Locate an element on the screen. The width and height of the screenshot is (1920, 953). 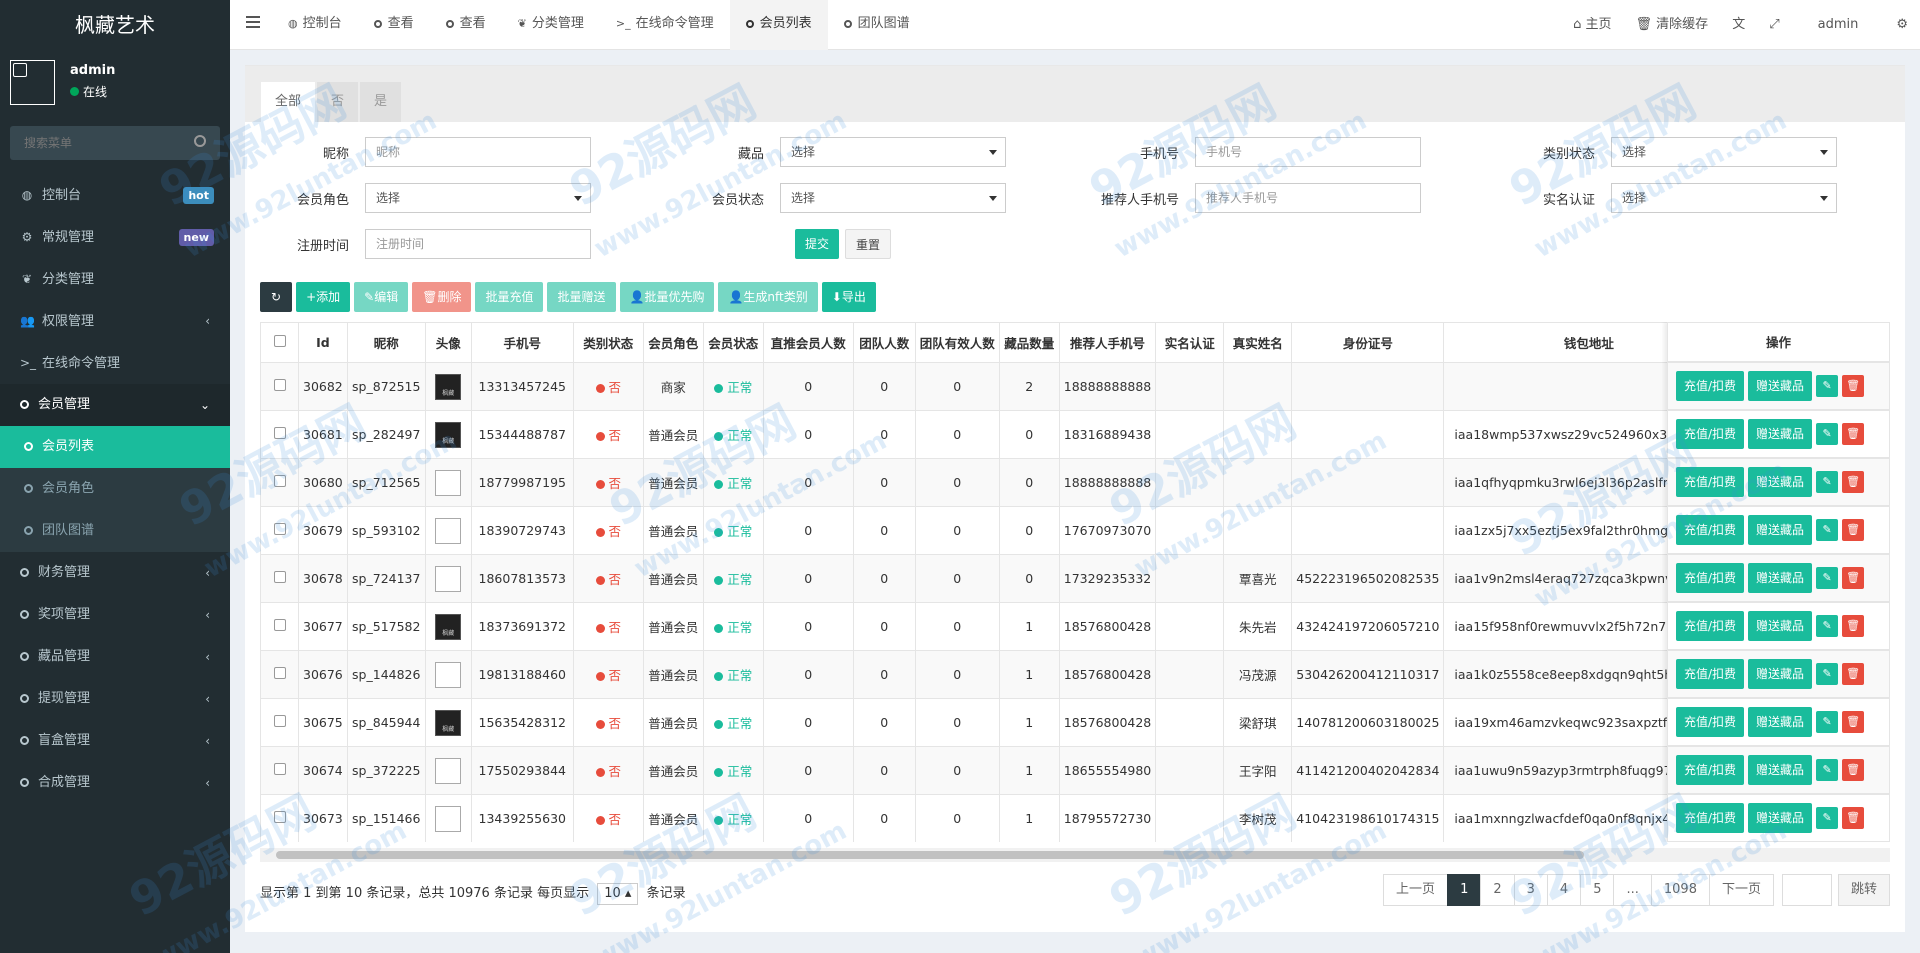
referrer-phone-input: 推荐人手机号 is located at coordinates (1308, 198).